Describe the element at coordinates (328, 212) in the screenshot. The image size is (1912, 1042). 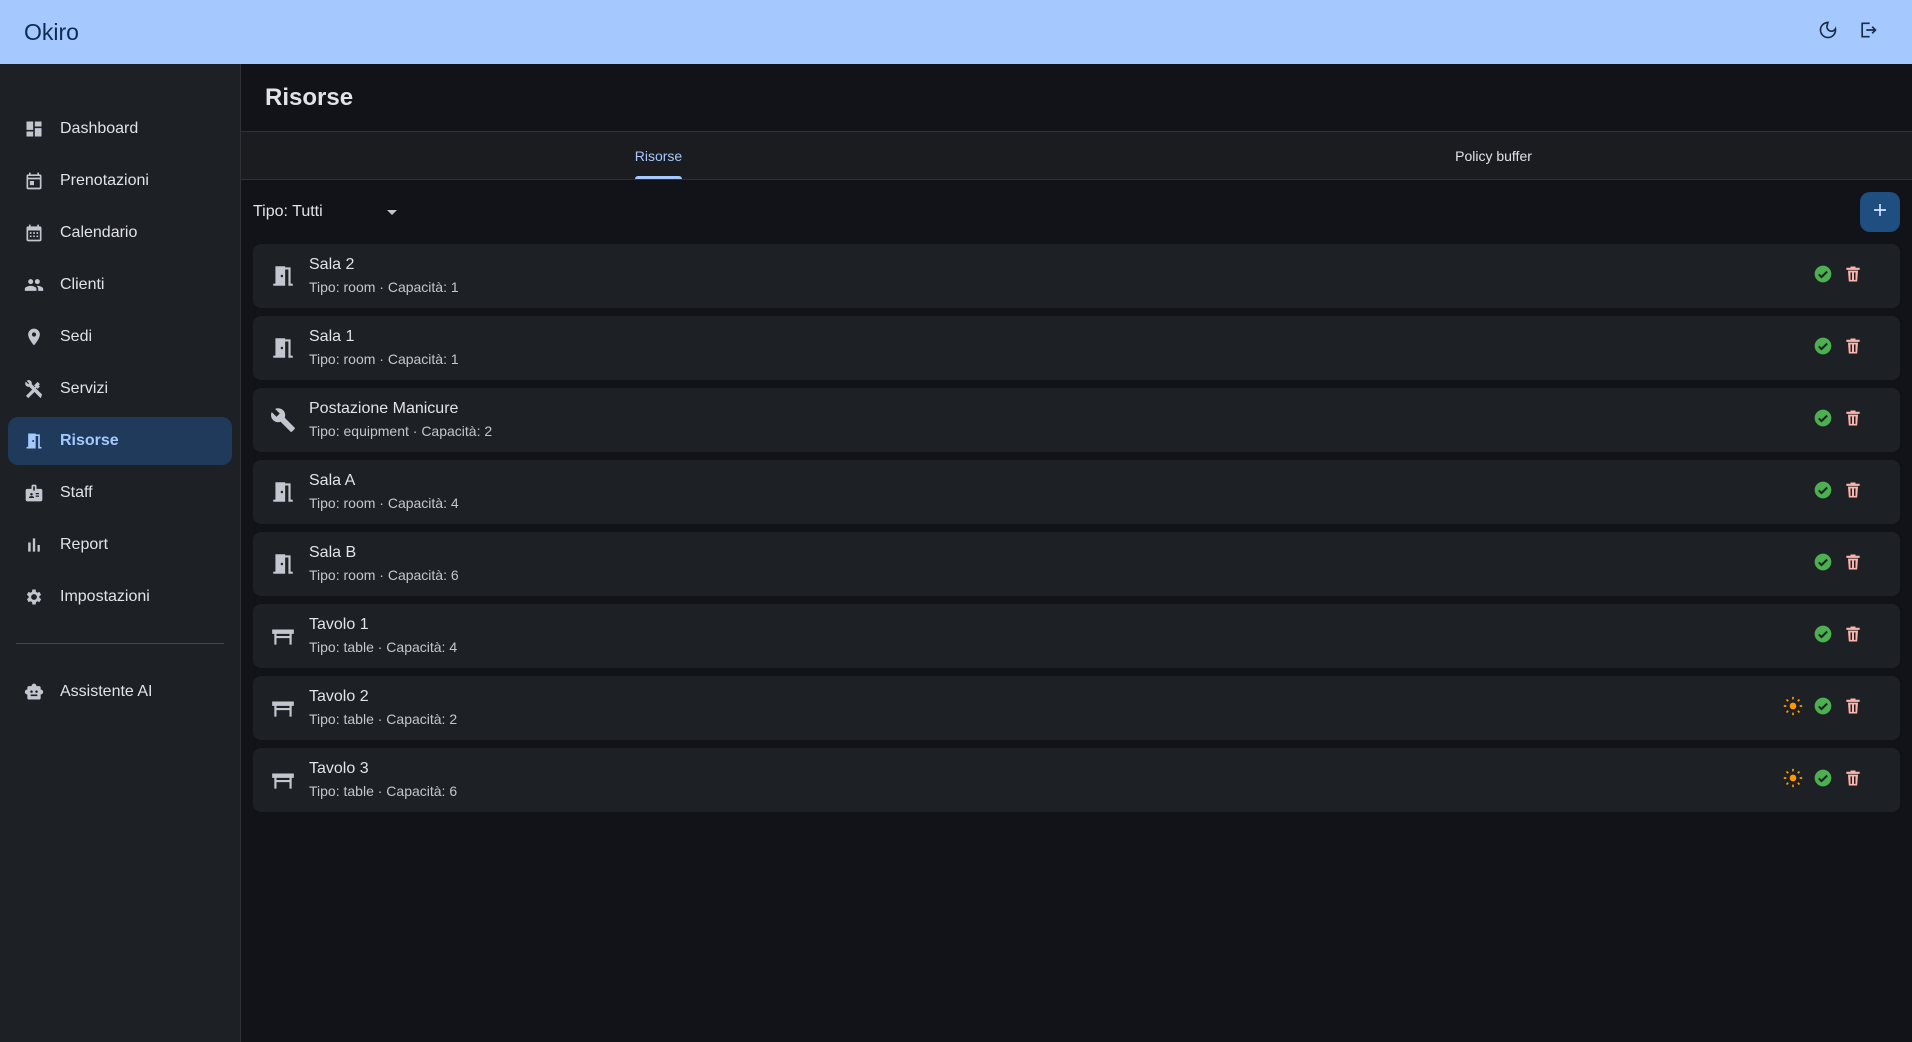
I see `type-filter-select: Tipo: Tutti` at that location.